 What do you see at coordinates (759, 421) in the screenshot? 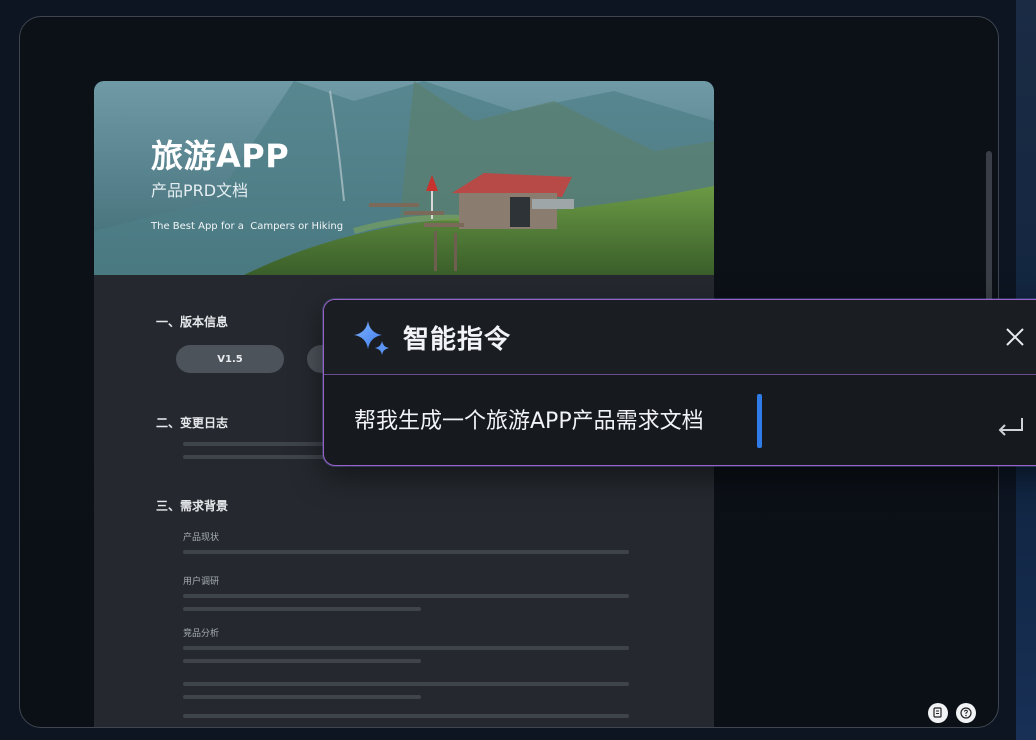
I see `text-caret` at bounding box center [759, 421].